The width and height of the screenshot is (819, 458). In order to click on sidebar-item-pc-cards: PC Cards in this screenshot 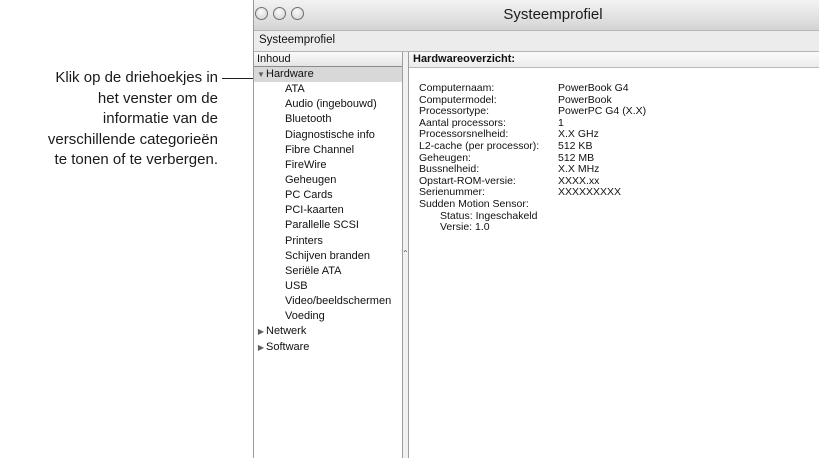, I will do `click(328, 195)`.